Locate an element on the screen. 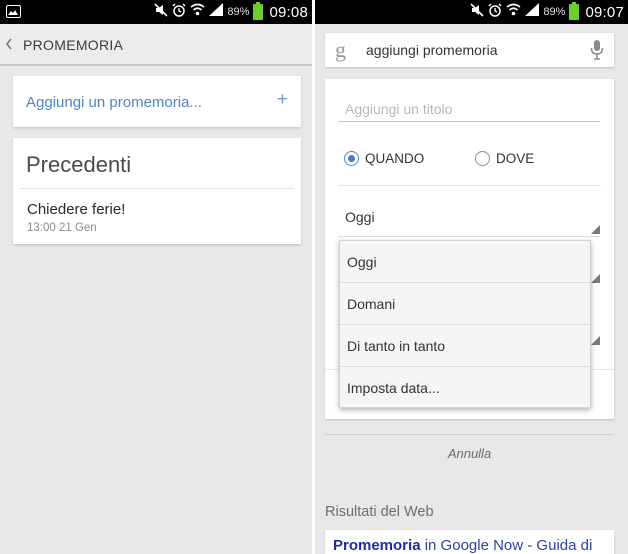 The height and width of the screenshot is (554, 628). status-bar: 89% 09:07 is located at coordinates (471, 12).